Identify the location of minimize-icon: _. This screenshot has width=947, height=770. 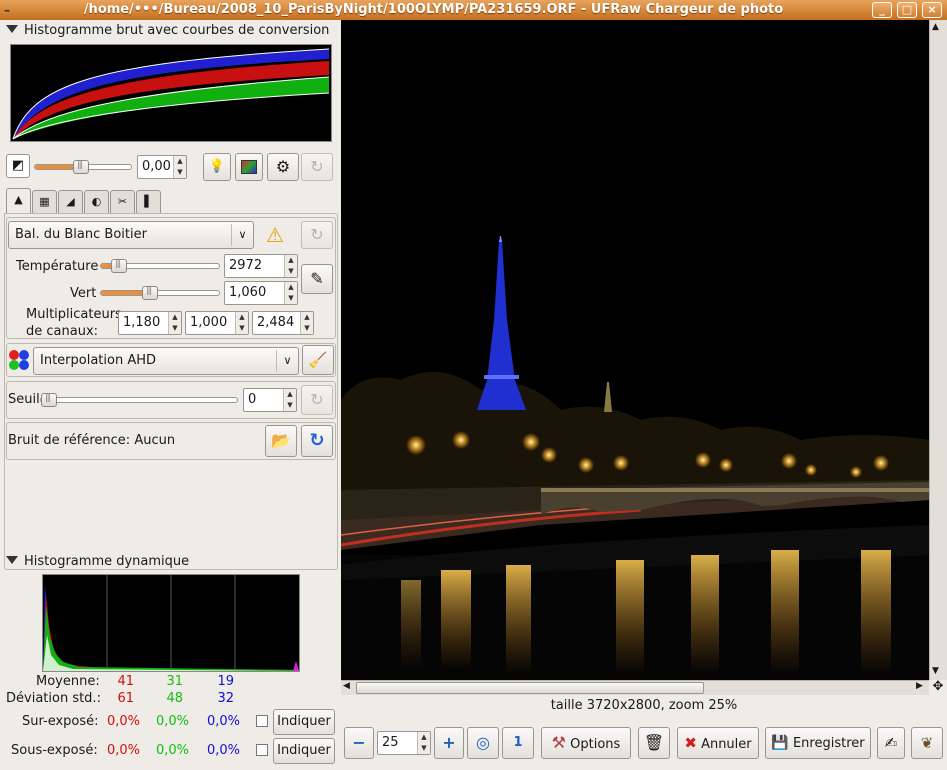
(882, 10).